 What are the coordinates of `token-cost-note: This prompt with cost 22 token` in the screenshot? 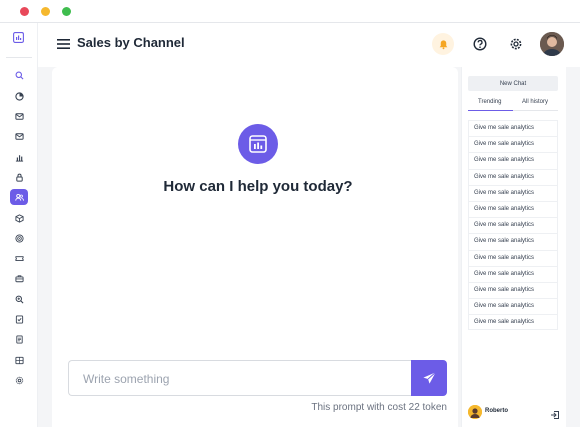 It's located at (379, 407).